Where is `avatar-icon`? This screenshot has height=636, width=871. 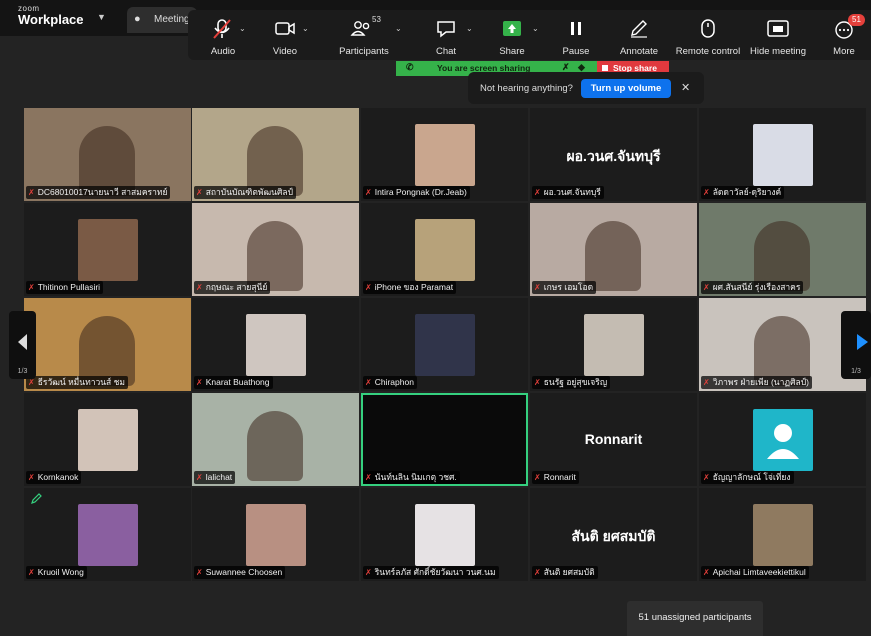 avatar-icon is located at coordinates (782, 440).